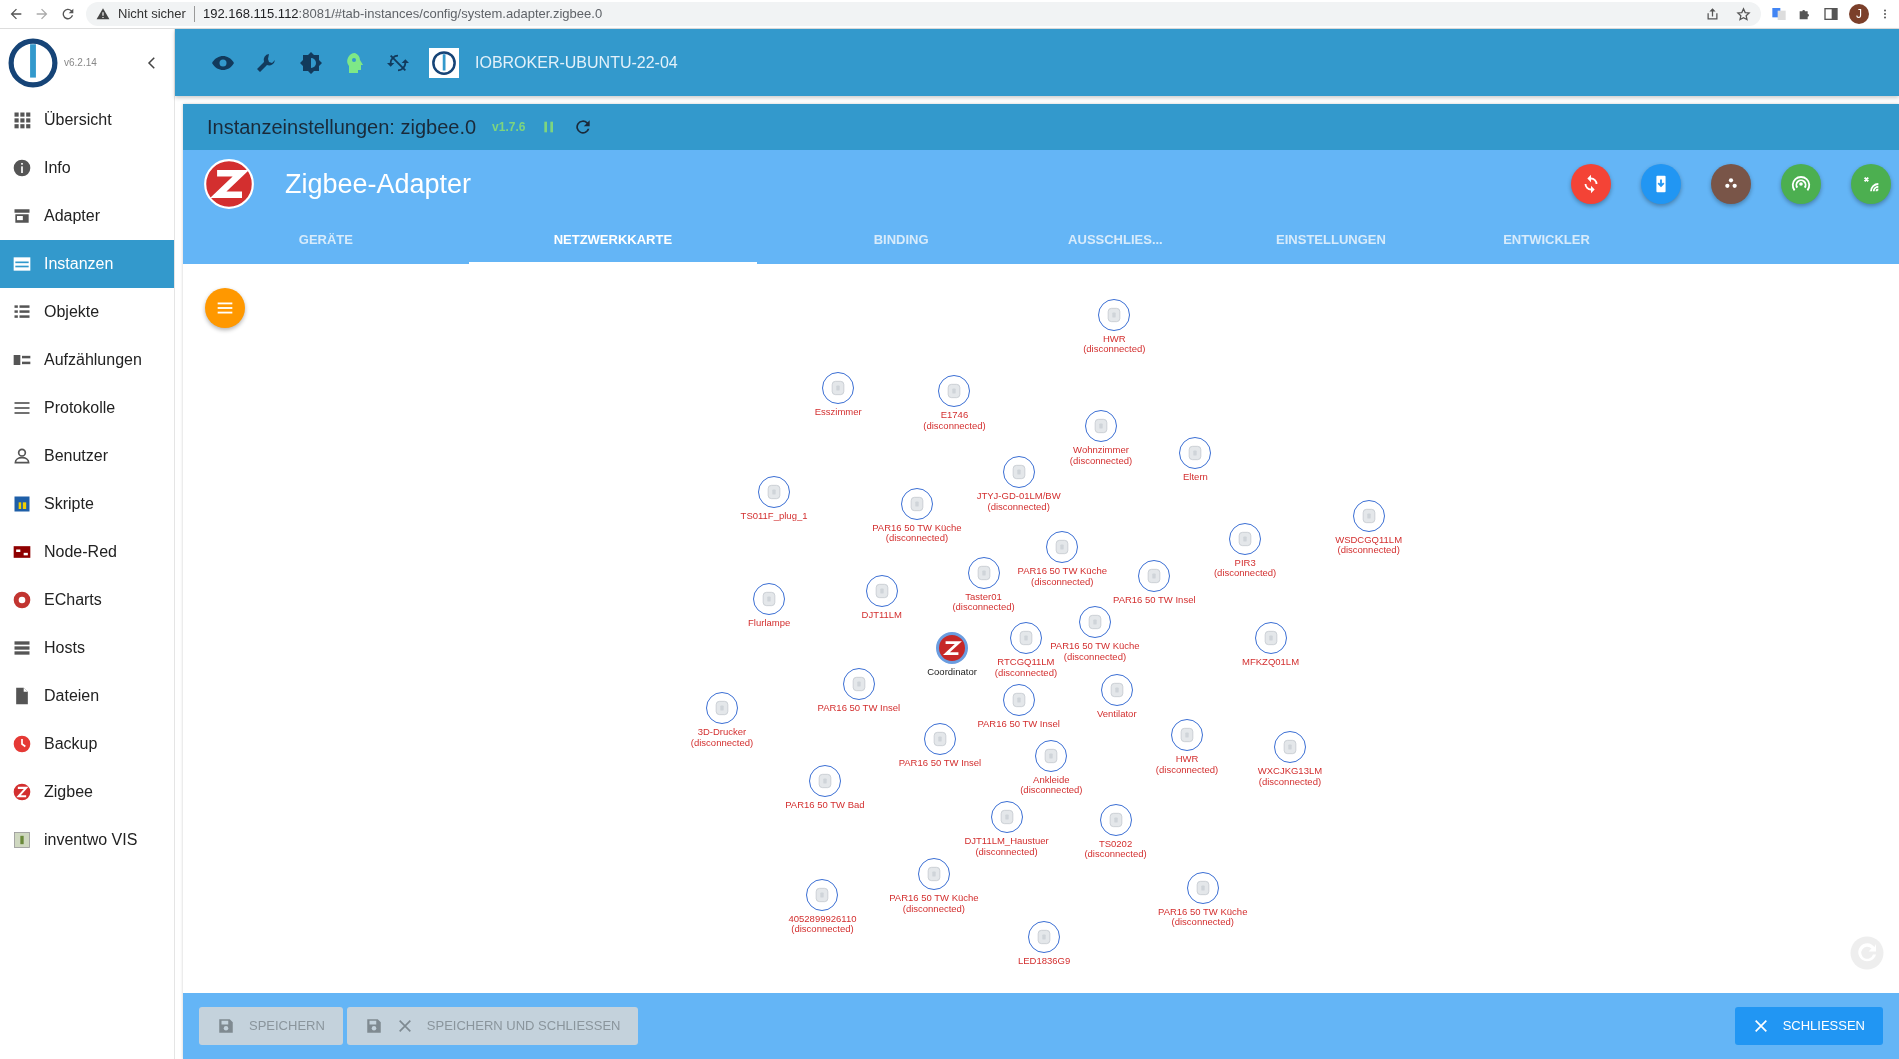 This screenshot has width=1899, height=1059. I want to click on back-icon, so click(16, 14).